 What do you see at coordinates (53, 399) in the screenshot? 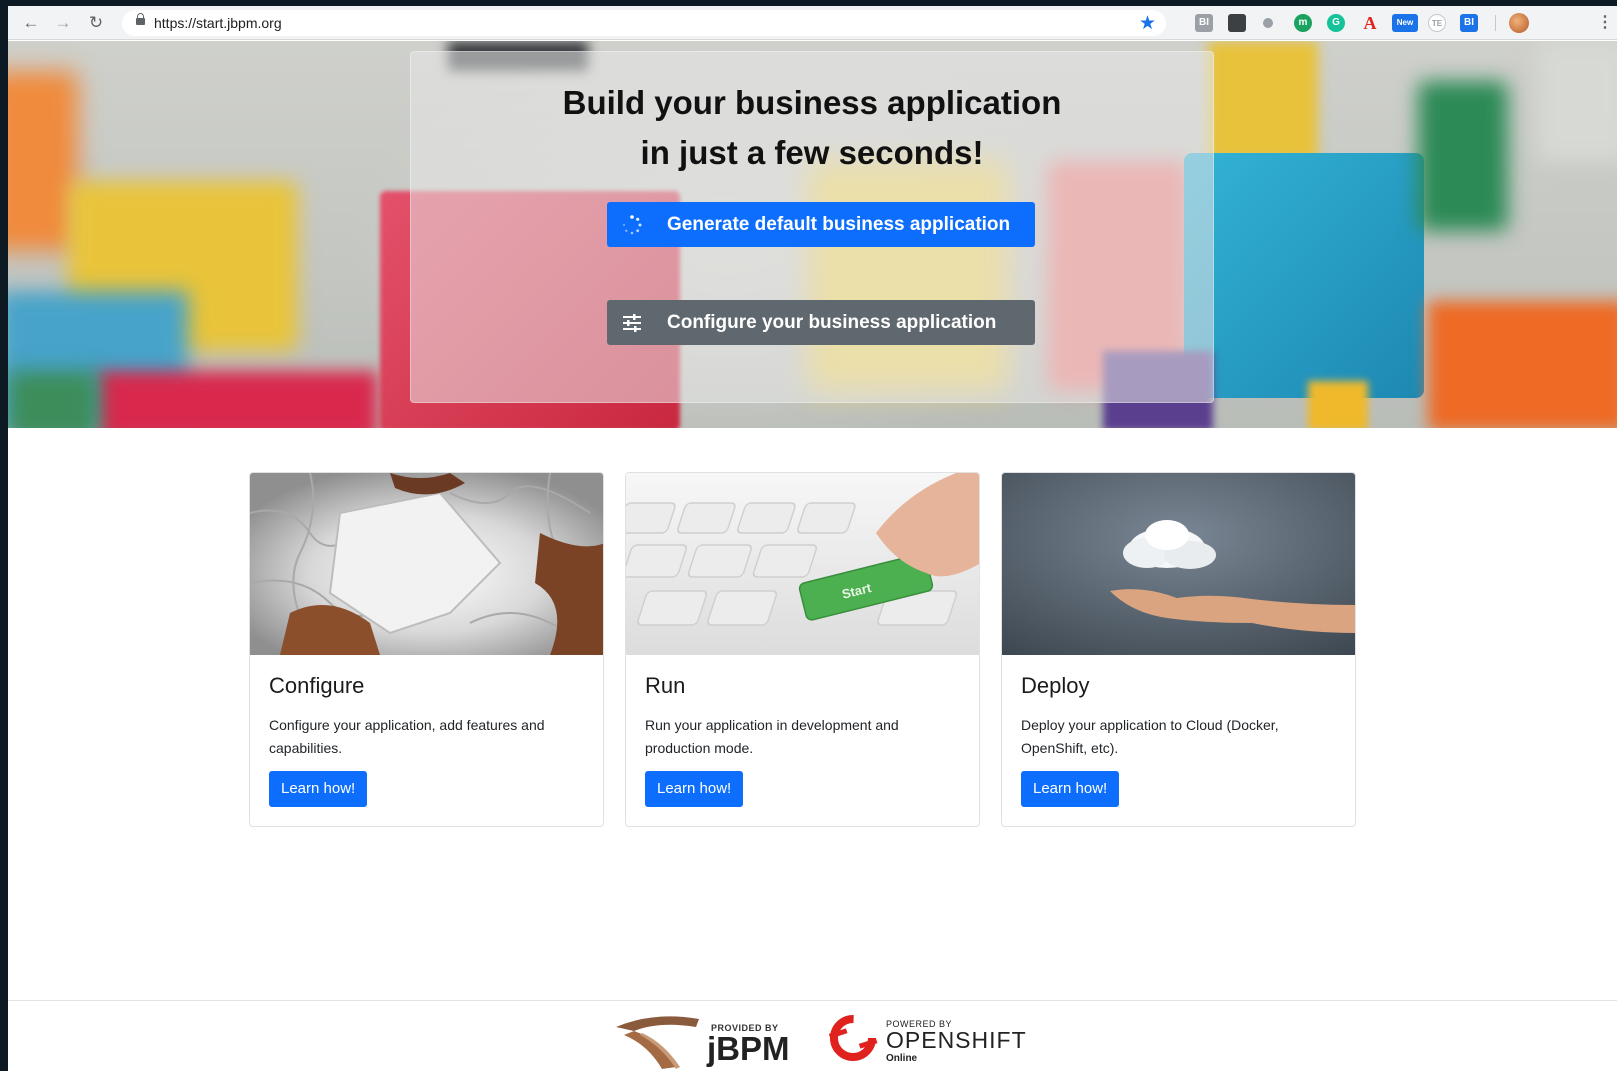
I see `hero-bg-green-block` at bounding box center [53, 399].